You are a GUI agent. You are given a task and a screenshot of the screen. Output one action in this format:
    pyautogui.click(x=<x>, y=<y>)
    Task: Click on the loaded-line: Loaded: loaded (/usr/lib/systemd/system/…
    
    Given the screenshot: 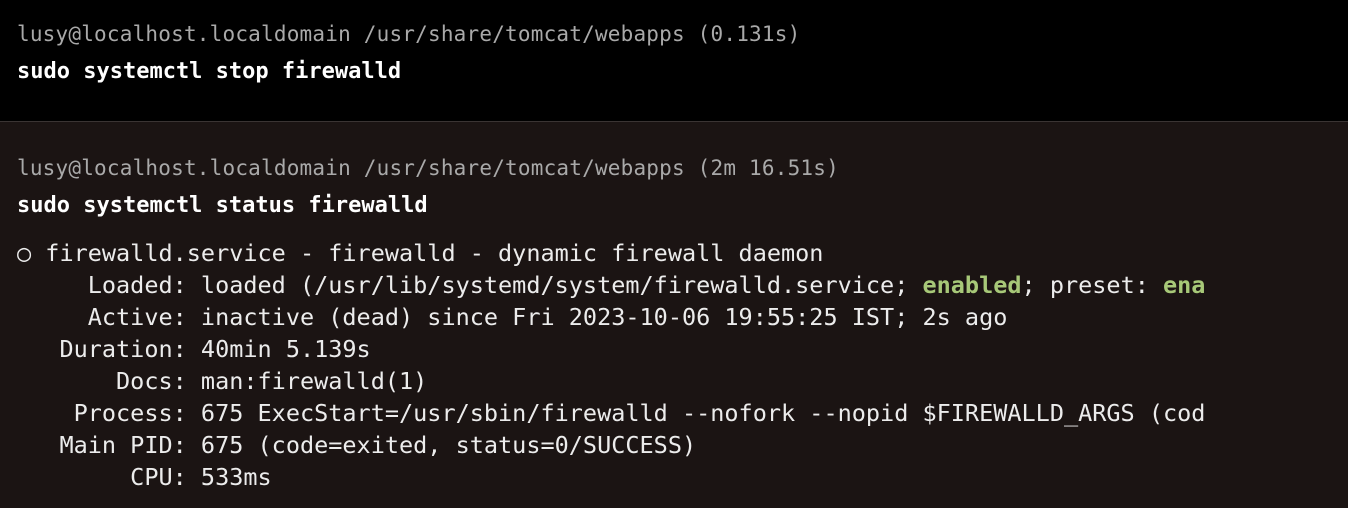 What is the action you would take?
    pyautogui.click(x=682, y=285)
    